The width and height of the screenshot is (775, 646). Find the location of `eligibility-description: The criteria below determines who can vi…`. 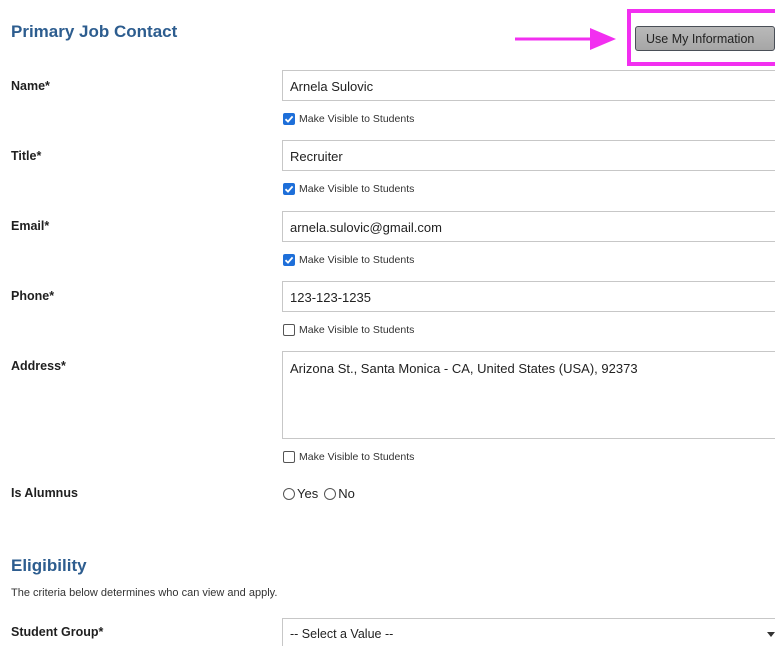

eligibility-description: The criteria below determines who can vi… is located at coordinates (144, 593).